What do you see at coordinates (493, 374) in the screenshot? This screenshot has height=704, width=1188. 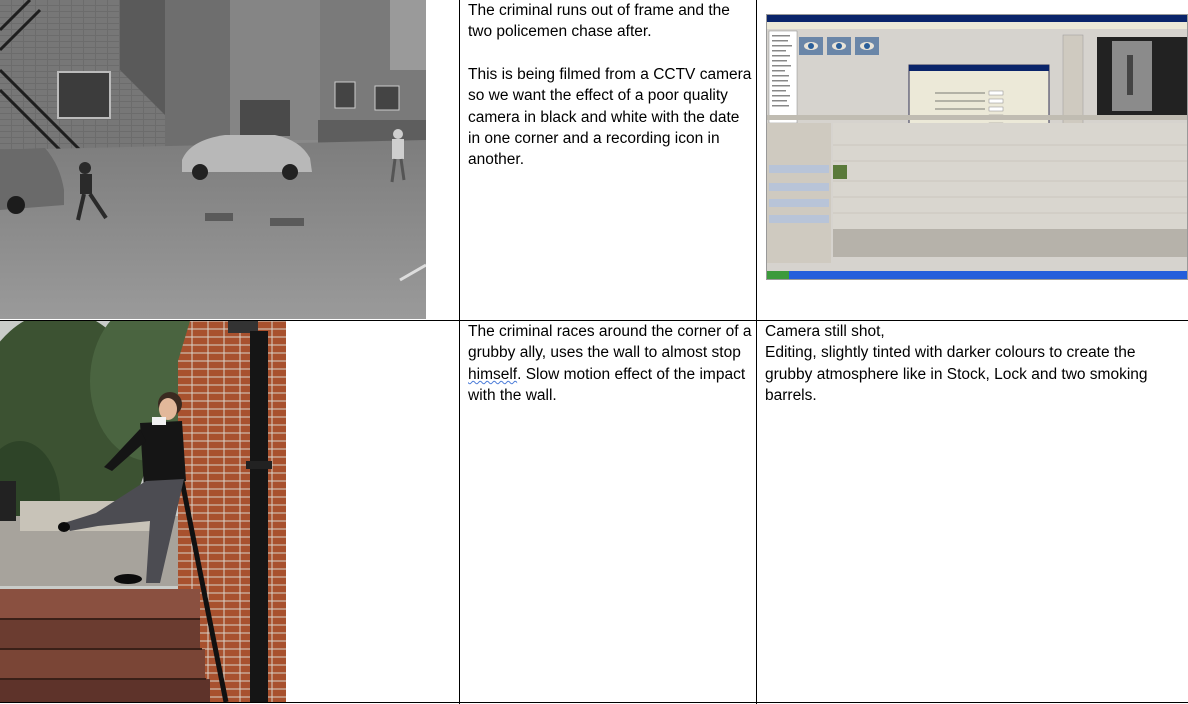 I see `spellcheck-word: himself` at bounding box center [493, 374].